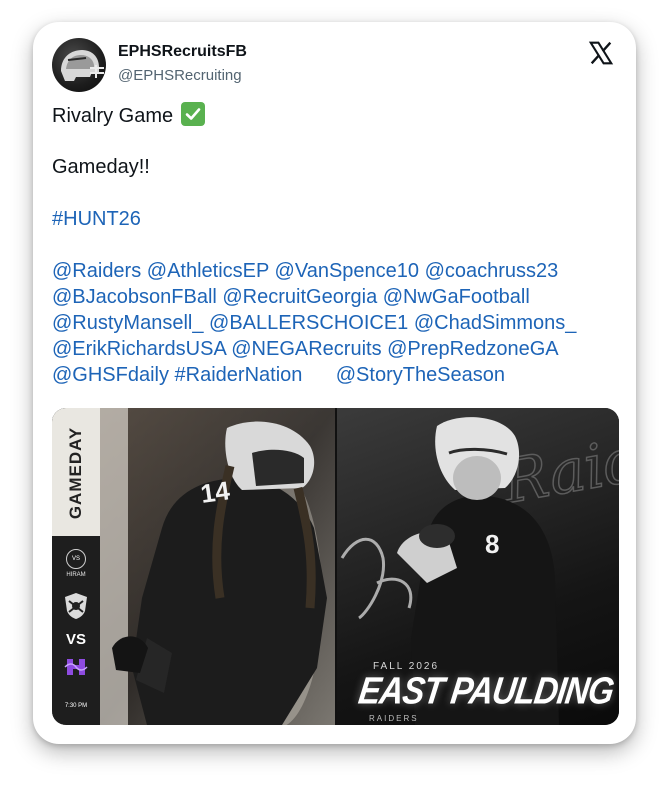 The width and height of the screenshot is (669, 791). I want to click on rivalry-text: Rivalry Game, so click(113, 116).